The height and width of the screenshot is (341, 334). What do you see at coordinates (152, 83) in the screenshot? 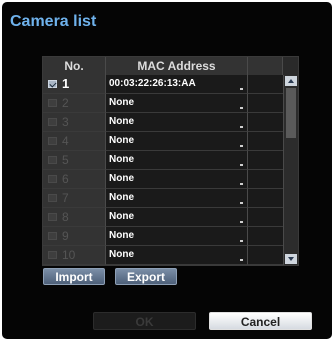
I see `mac-address-value: 00:03:22:26:13:AA` at bounding box center [152, 83].